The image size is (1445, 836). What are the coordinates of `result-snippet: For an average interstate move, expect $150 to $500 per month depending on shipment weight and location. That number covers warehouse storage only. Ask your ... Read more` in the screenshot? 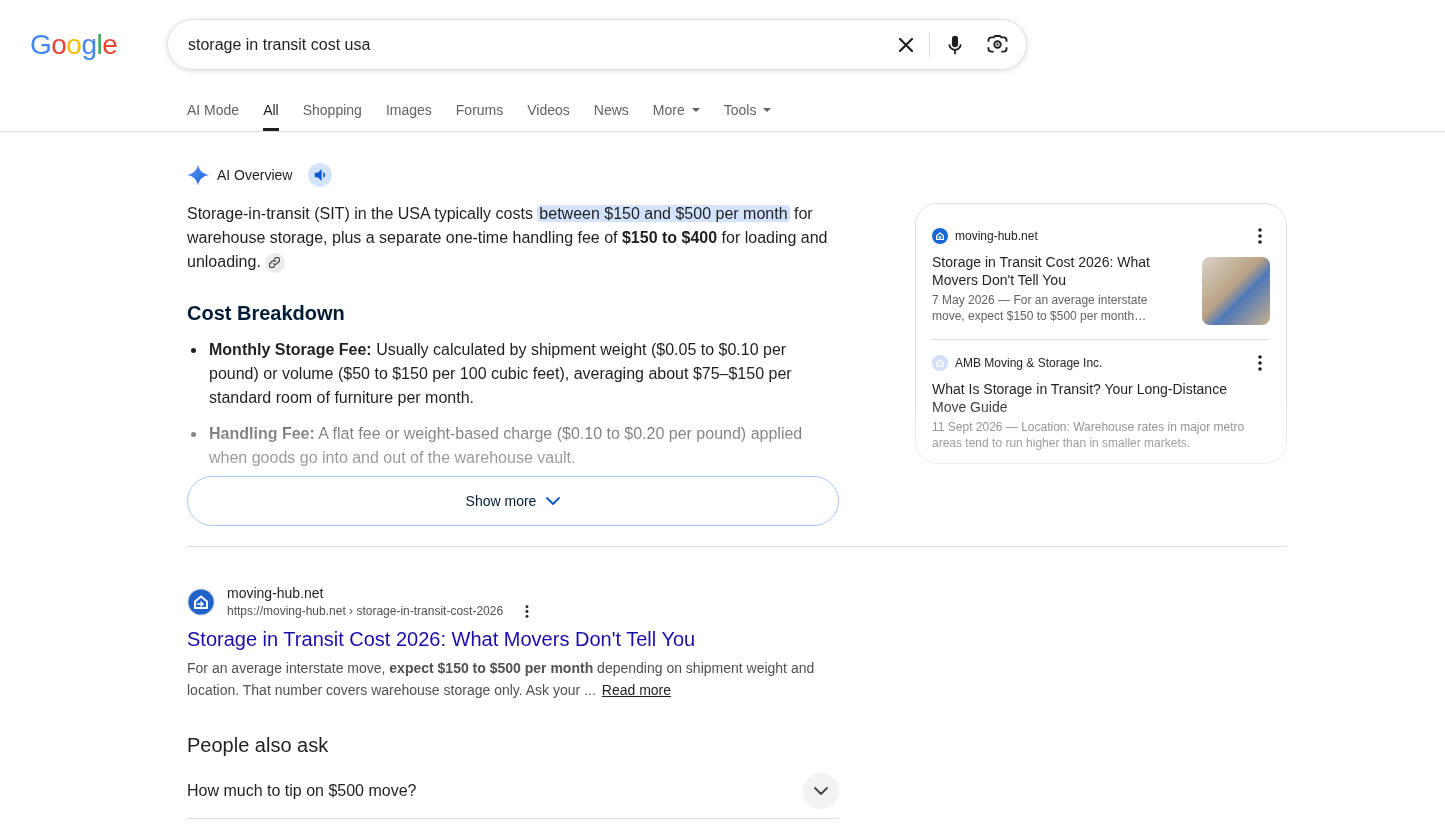 It's located at (501, 679).